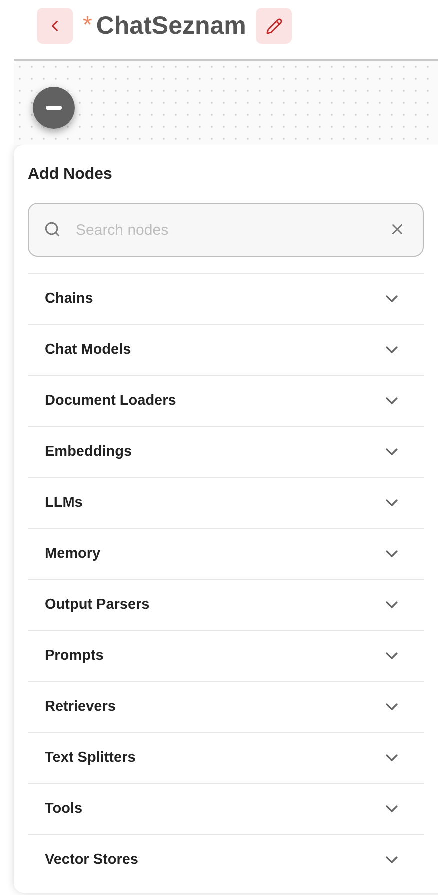 Image resolution: width=438 pixels, height=895 pixels. I want to click on pencil-icon, so click(274, 26).